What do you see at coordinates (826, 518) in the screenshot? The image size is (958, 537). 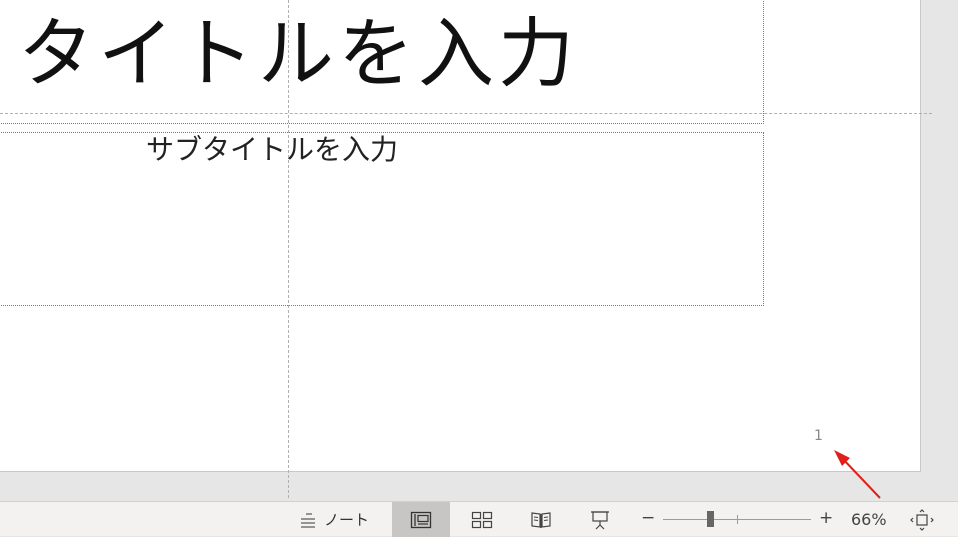 I see `zoom-in-button: +` at bounding box center [826, 518].